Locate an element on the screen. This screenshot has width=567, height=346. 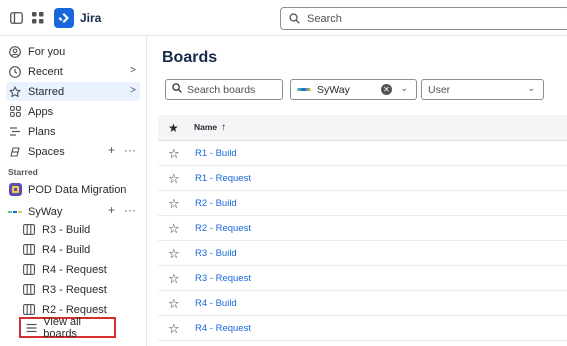
name-column-label: Name is located at coordinates (206, 127).